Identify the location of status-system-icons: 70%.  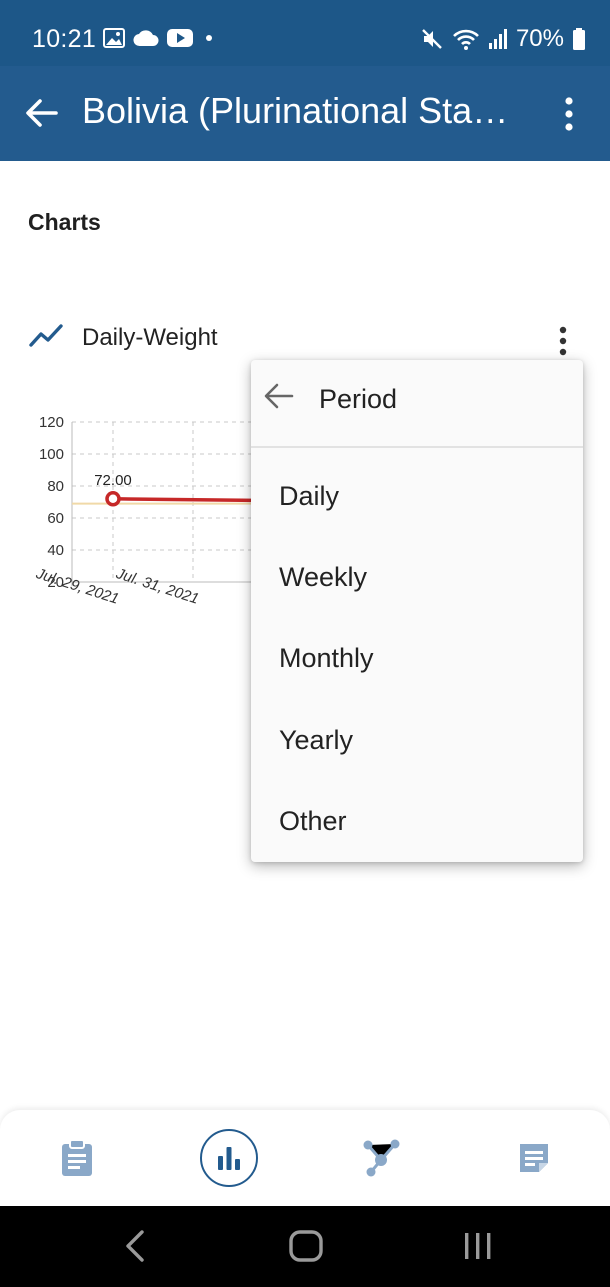
(503, 39).